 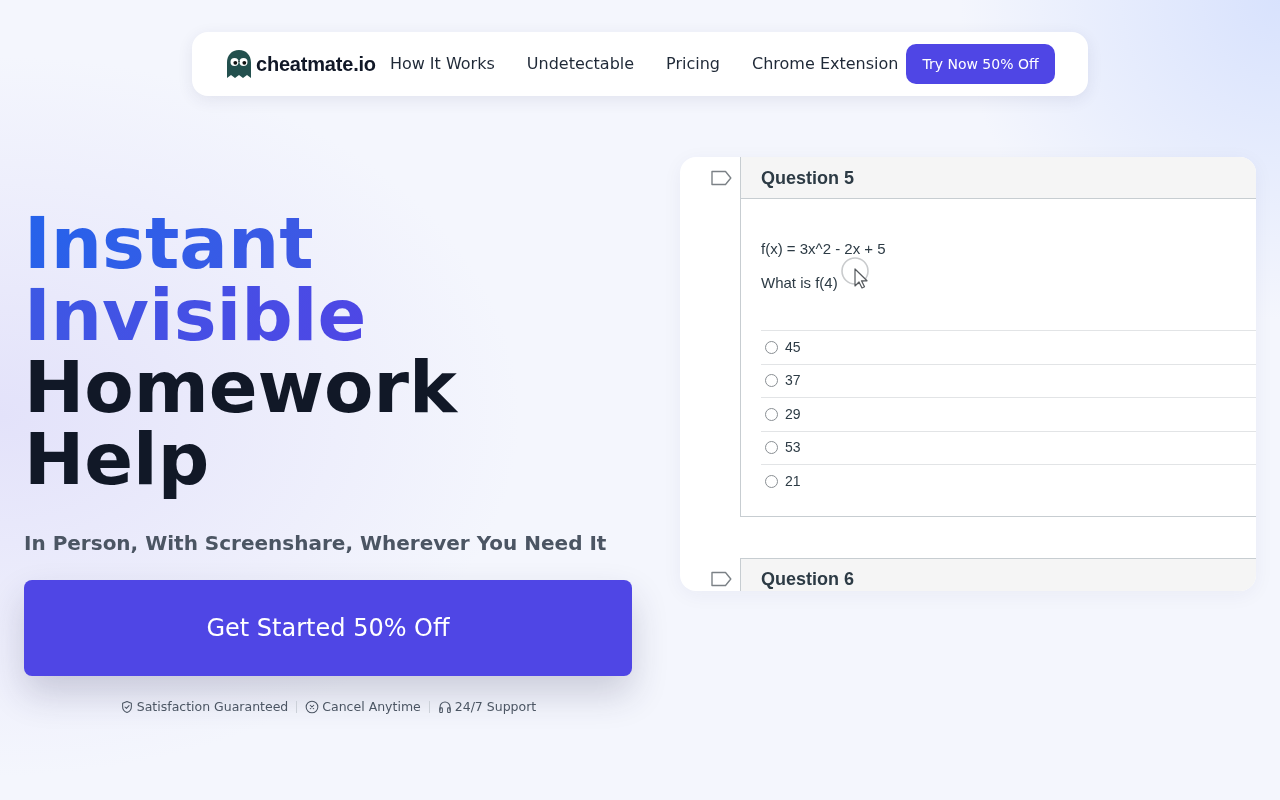 I want to click on question-text: f(x) = 3x^2 - 2x + 5, so click(x=823, y=249).